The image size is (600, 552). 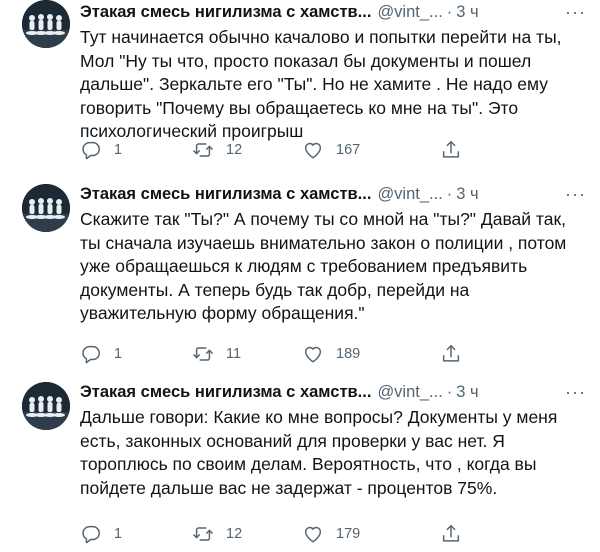 What do you see at coordinates (371, 534) in the screenshot?
I see `like-button: 179` at bounding box center [371, 534].